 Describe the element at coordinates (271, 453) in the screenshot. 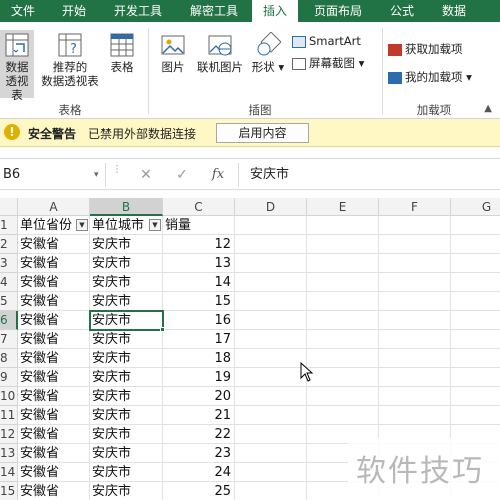

I see `cell-d13` at that location.